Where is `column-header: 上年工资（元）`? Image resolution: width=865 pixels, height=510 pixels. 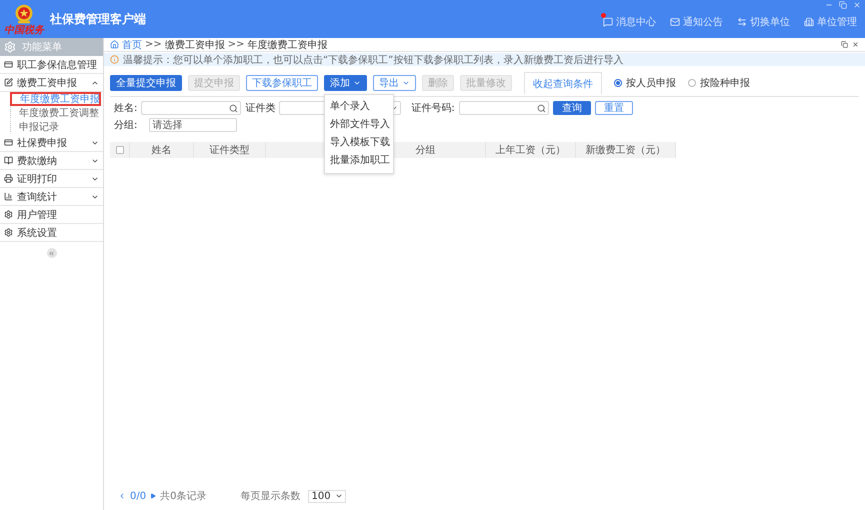 column-header: 上年工资（元） is located at coordinates (531, 150).